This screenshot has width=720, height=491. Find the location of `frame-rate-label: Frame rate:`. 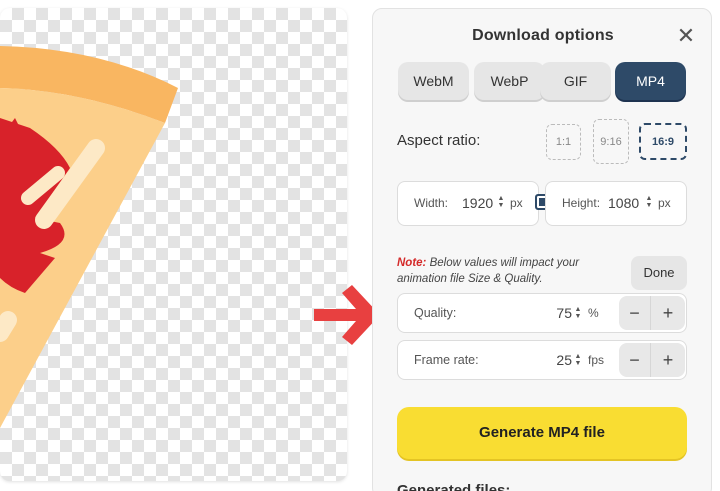

frame-rate-label: Frame rate: is located at coordinates (446, 360).